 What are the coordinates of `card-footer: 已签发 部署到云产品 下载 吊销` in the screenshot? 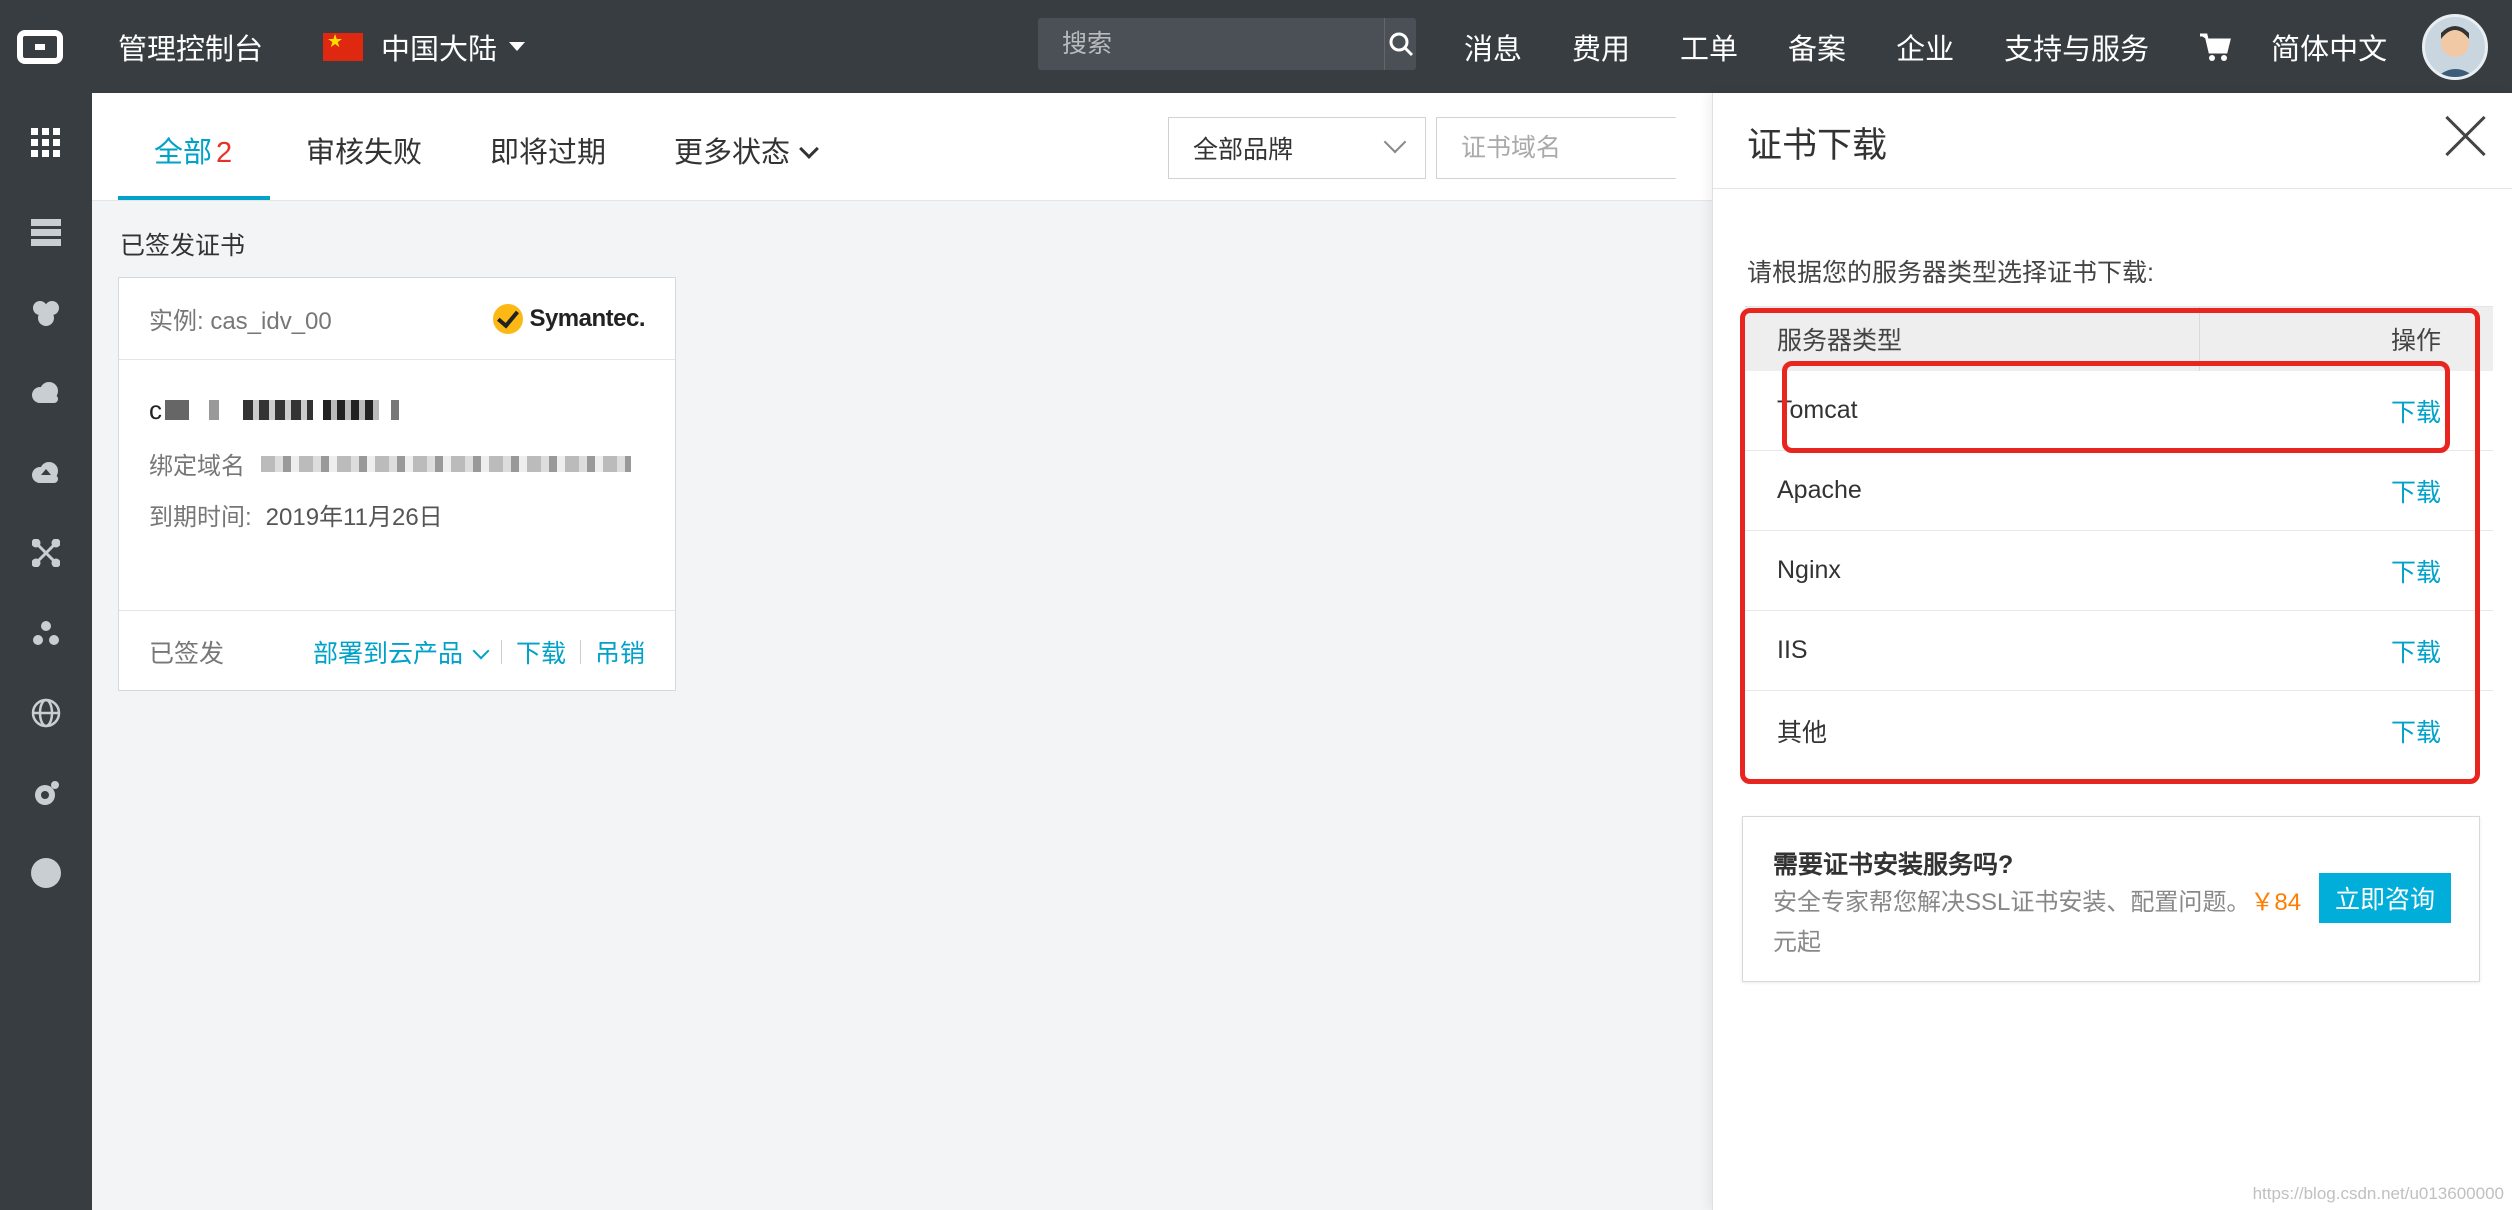 It's located at (397, 651).